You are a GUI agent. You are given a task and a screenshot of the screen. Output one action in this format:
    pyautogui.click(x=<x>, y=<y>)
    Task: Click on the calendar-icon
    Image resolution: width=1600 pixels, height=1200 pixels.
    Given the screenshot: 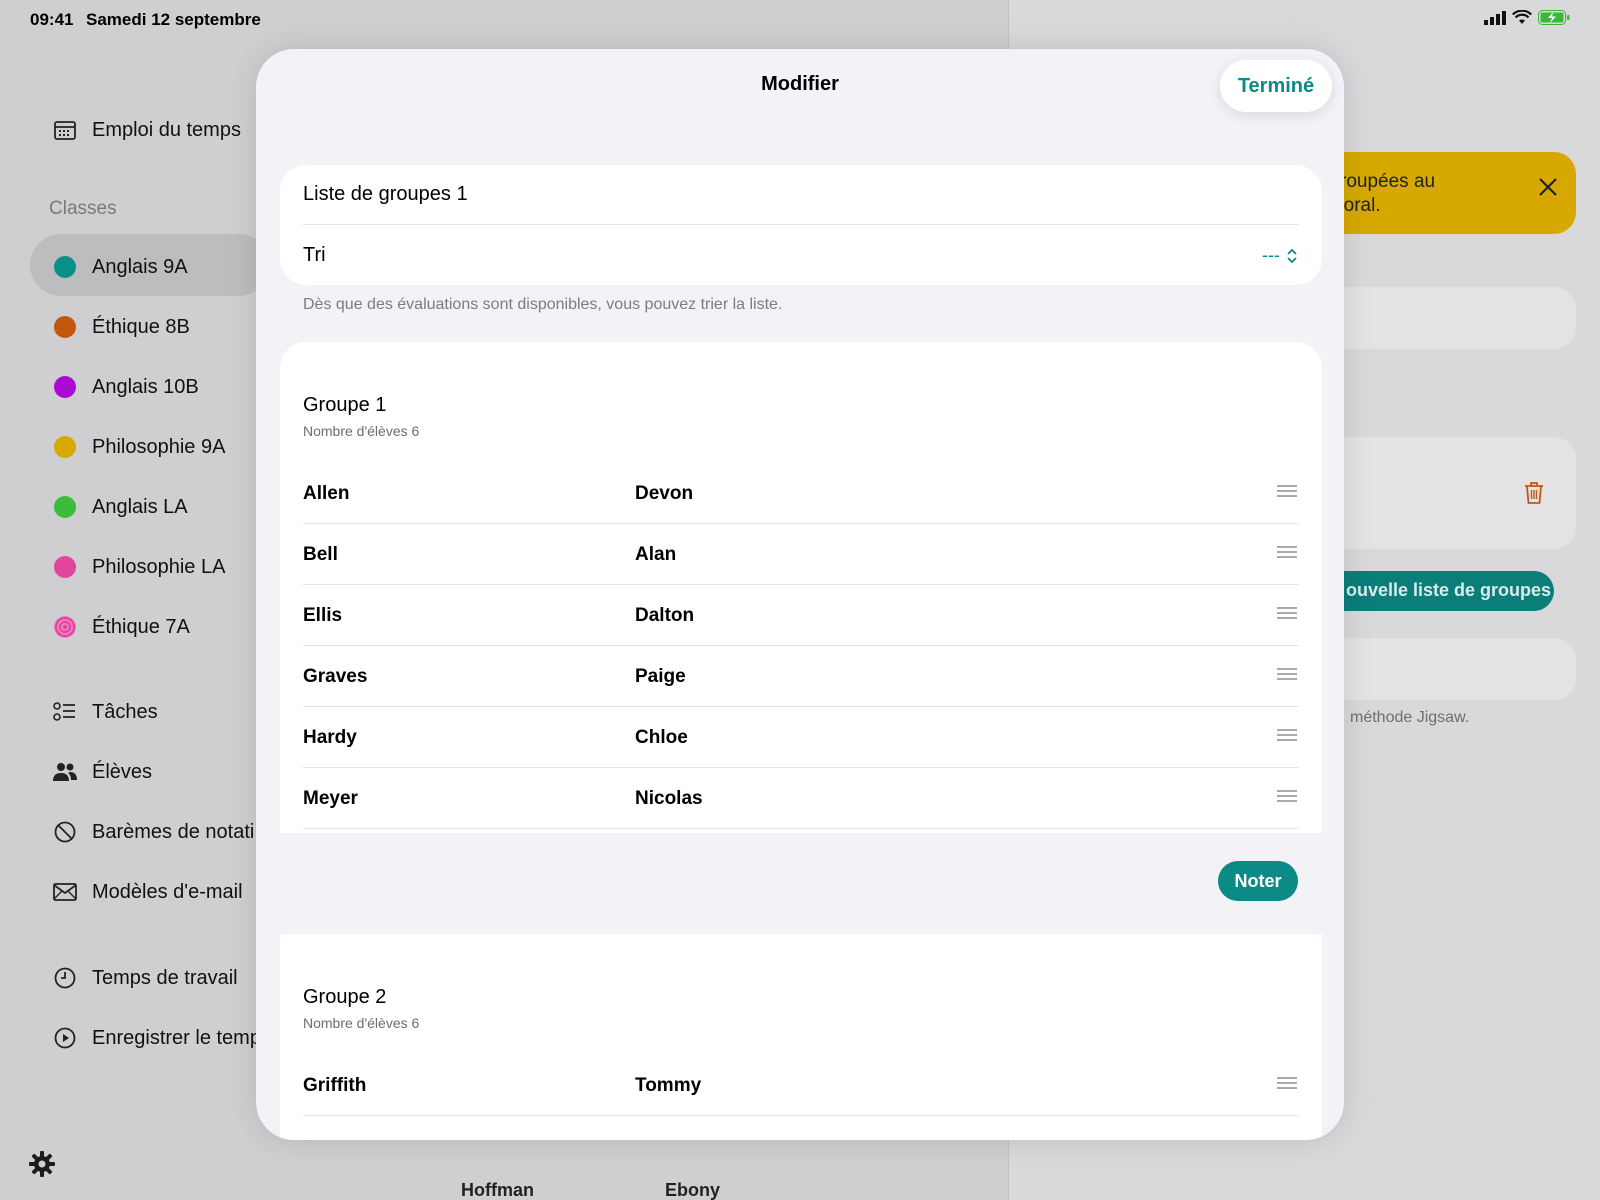 What is the action you would take?
    pyautogui.click(x=65, y=130)
    